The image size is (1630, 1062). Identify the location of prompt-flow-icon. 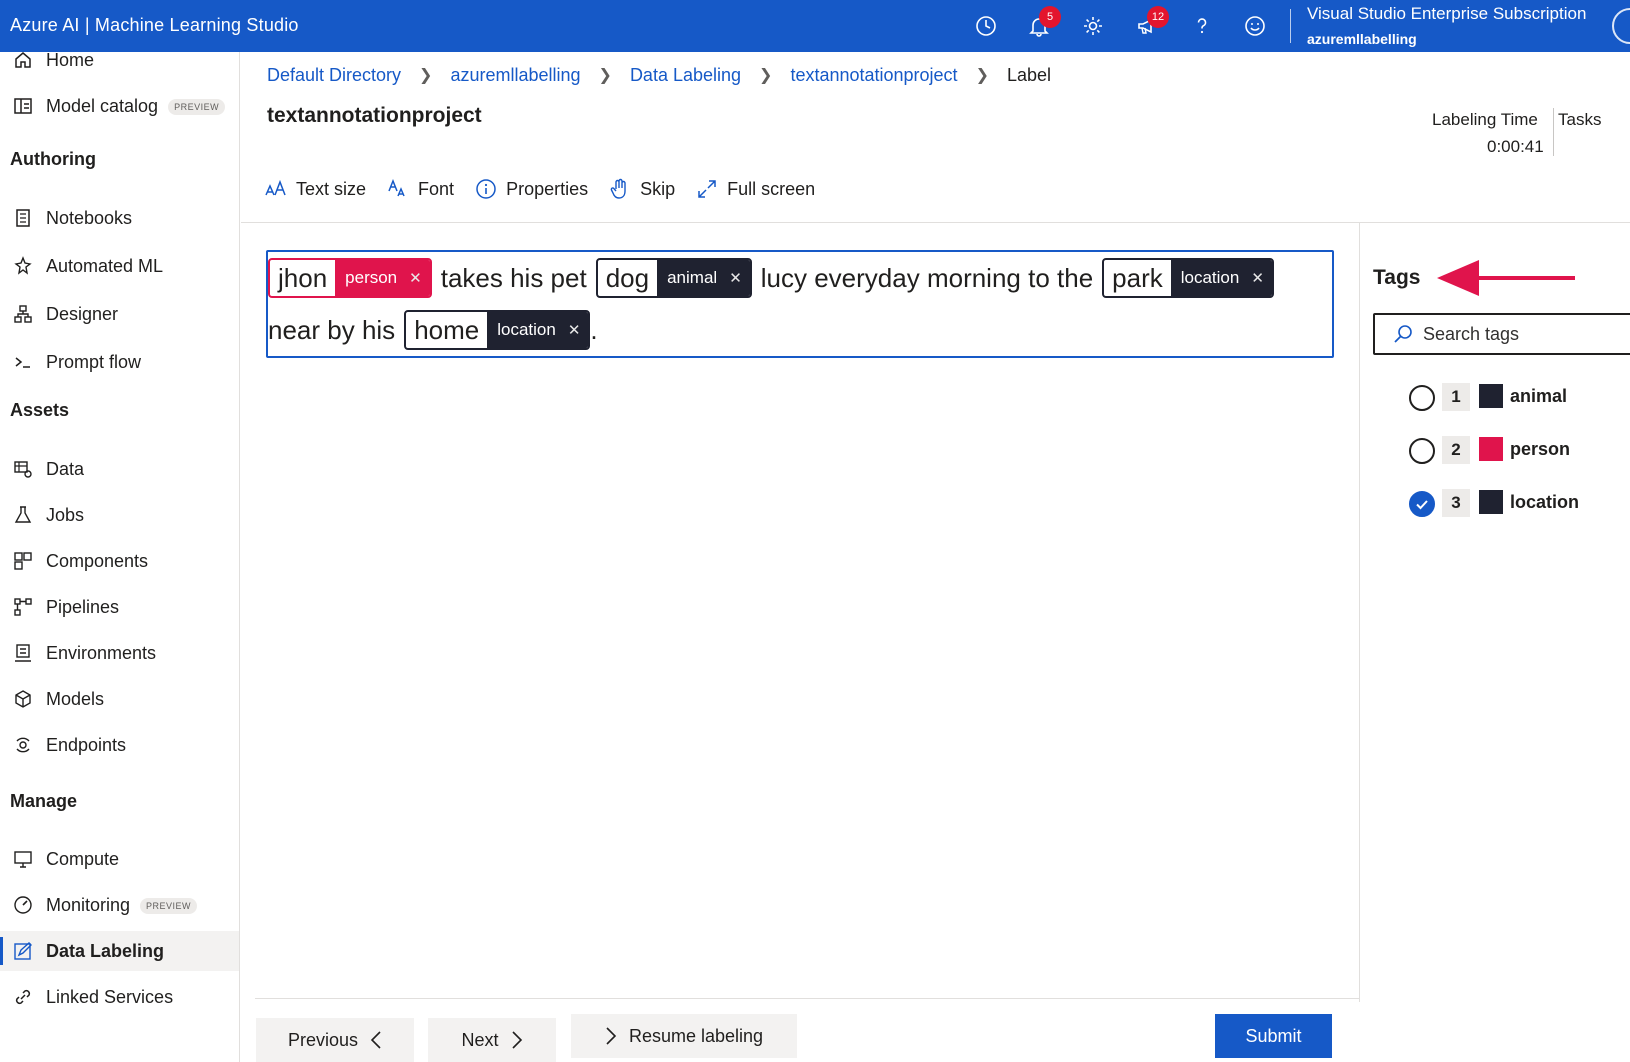
(23, 362).